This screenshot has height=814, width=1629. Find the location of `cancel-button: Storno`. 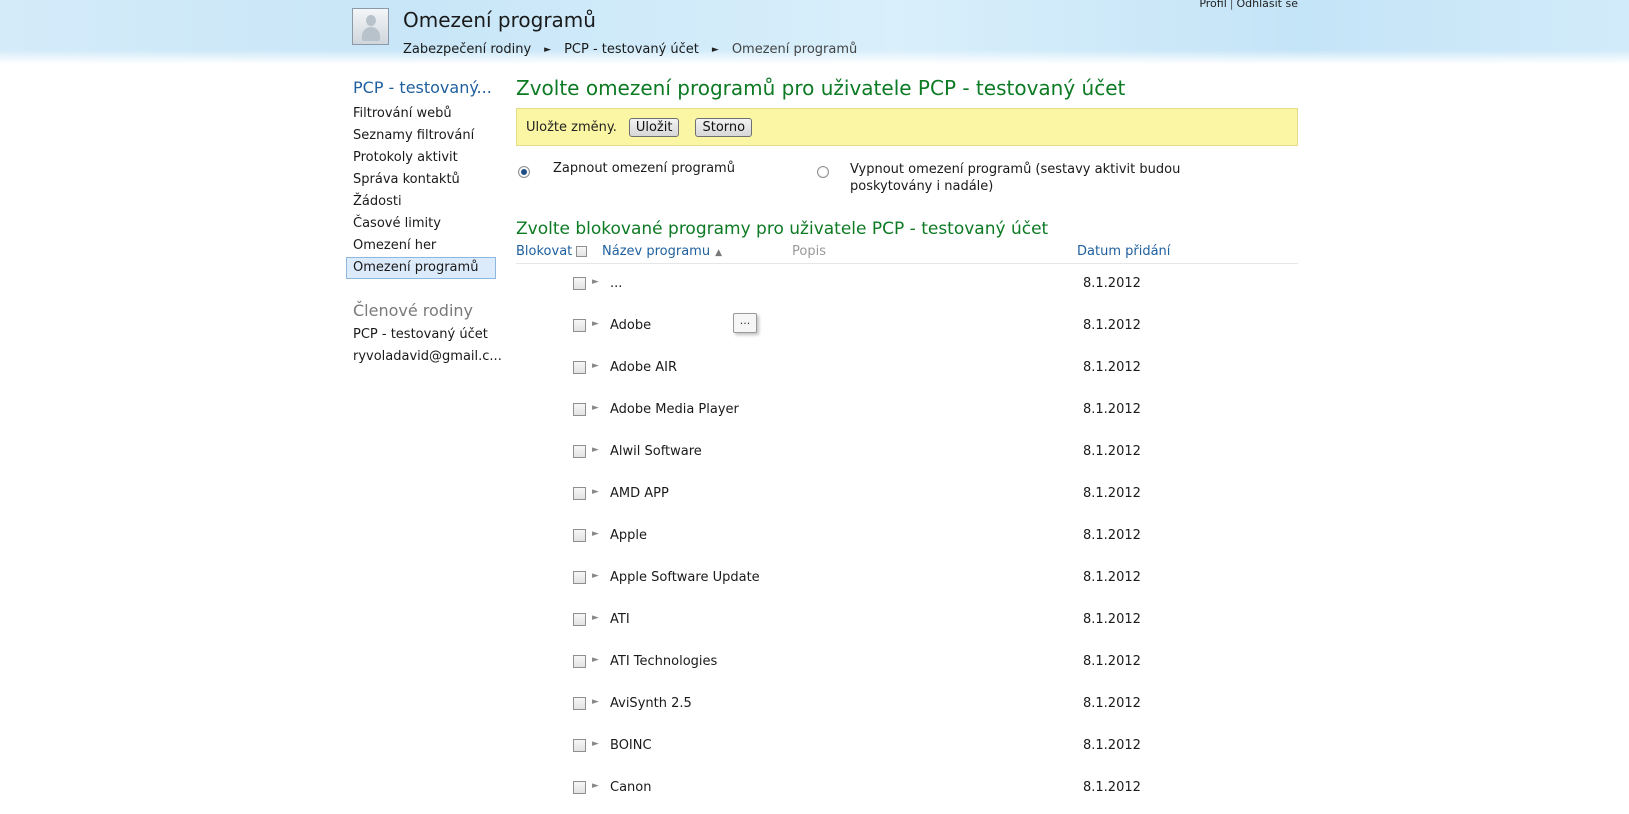

cancel-button: Storno is located at coordinates (724, 127).